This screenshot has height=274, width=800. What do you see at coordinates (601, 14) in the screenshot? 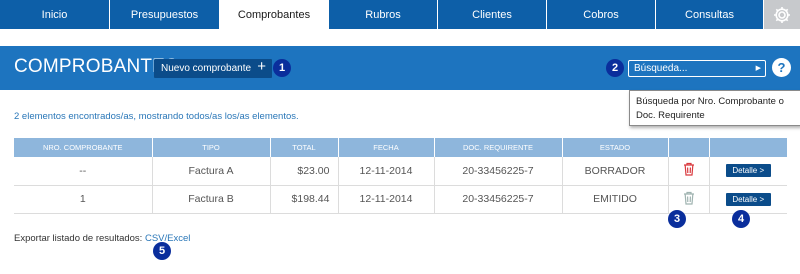
I see `tab-cobros: Cobros` at bounding box center [601, 14].